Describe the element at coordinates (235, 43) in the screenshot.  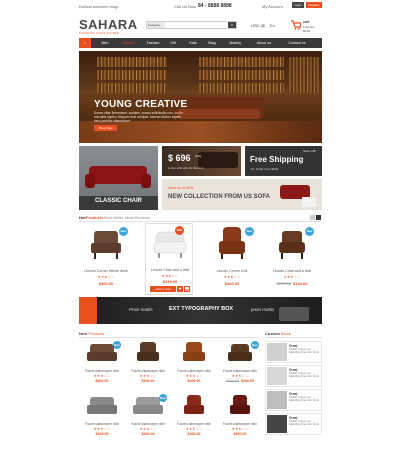
I see `nav-item-jewelry: Jewelry` at that location.